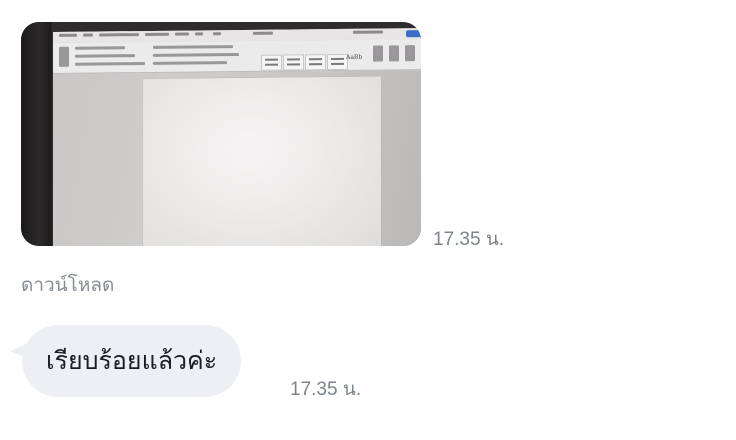  What do you see at coordinates (326, 389) in the screenshot?
I see `message-timestamp: 17.35 น.` at bounding box center [326, 389].